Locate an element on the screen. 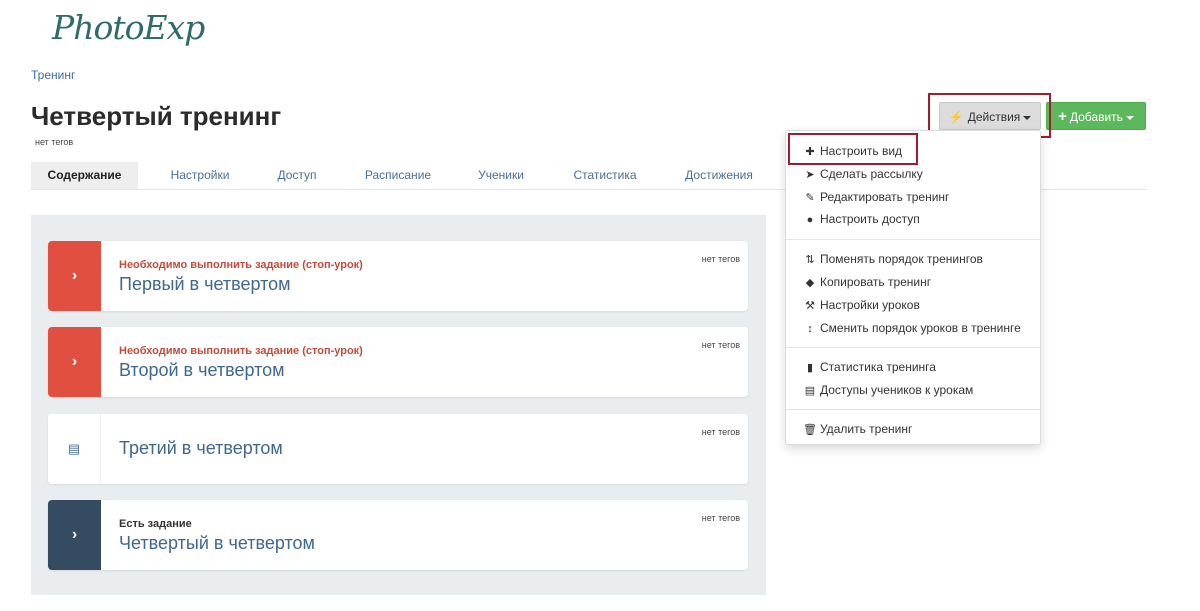  tab-settings: Настройки is located at coordinates (200, 175).